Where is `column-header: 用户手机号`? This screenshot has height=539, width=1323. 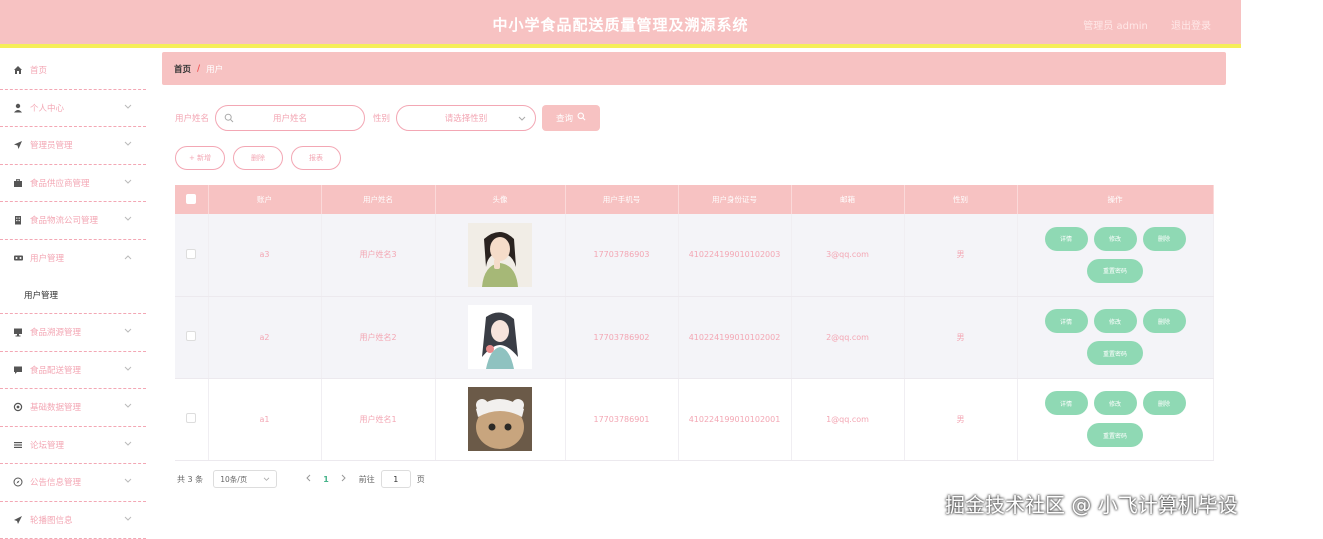
column-header: 用户手机号 is located at coordinates (621, 199).